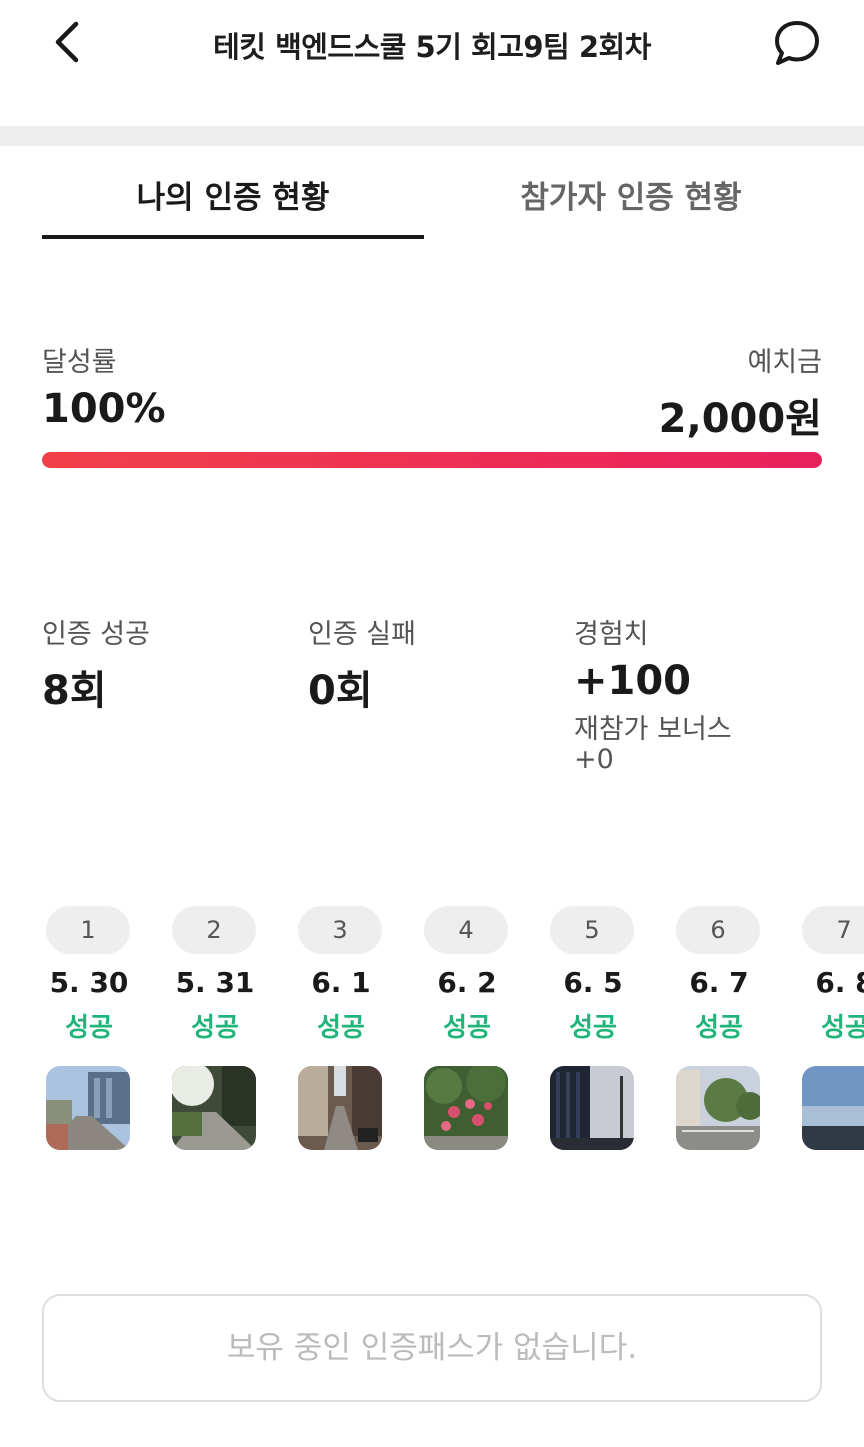 Image resolution: width=864 pixels, height=1447 pixels. Describe the element at coordinates (633, 681) in the screenshot. I see `exp-value: +100` at that location.